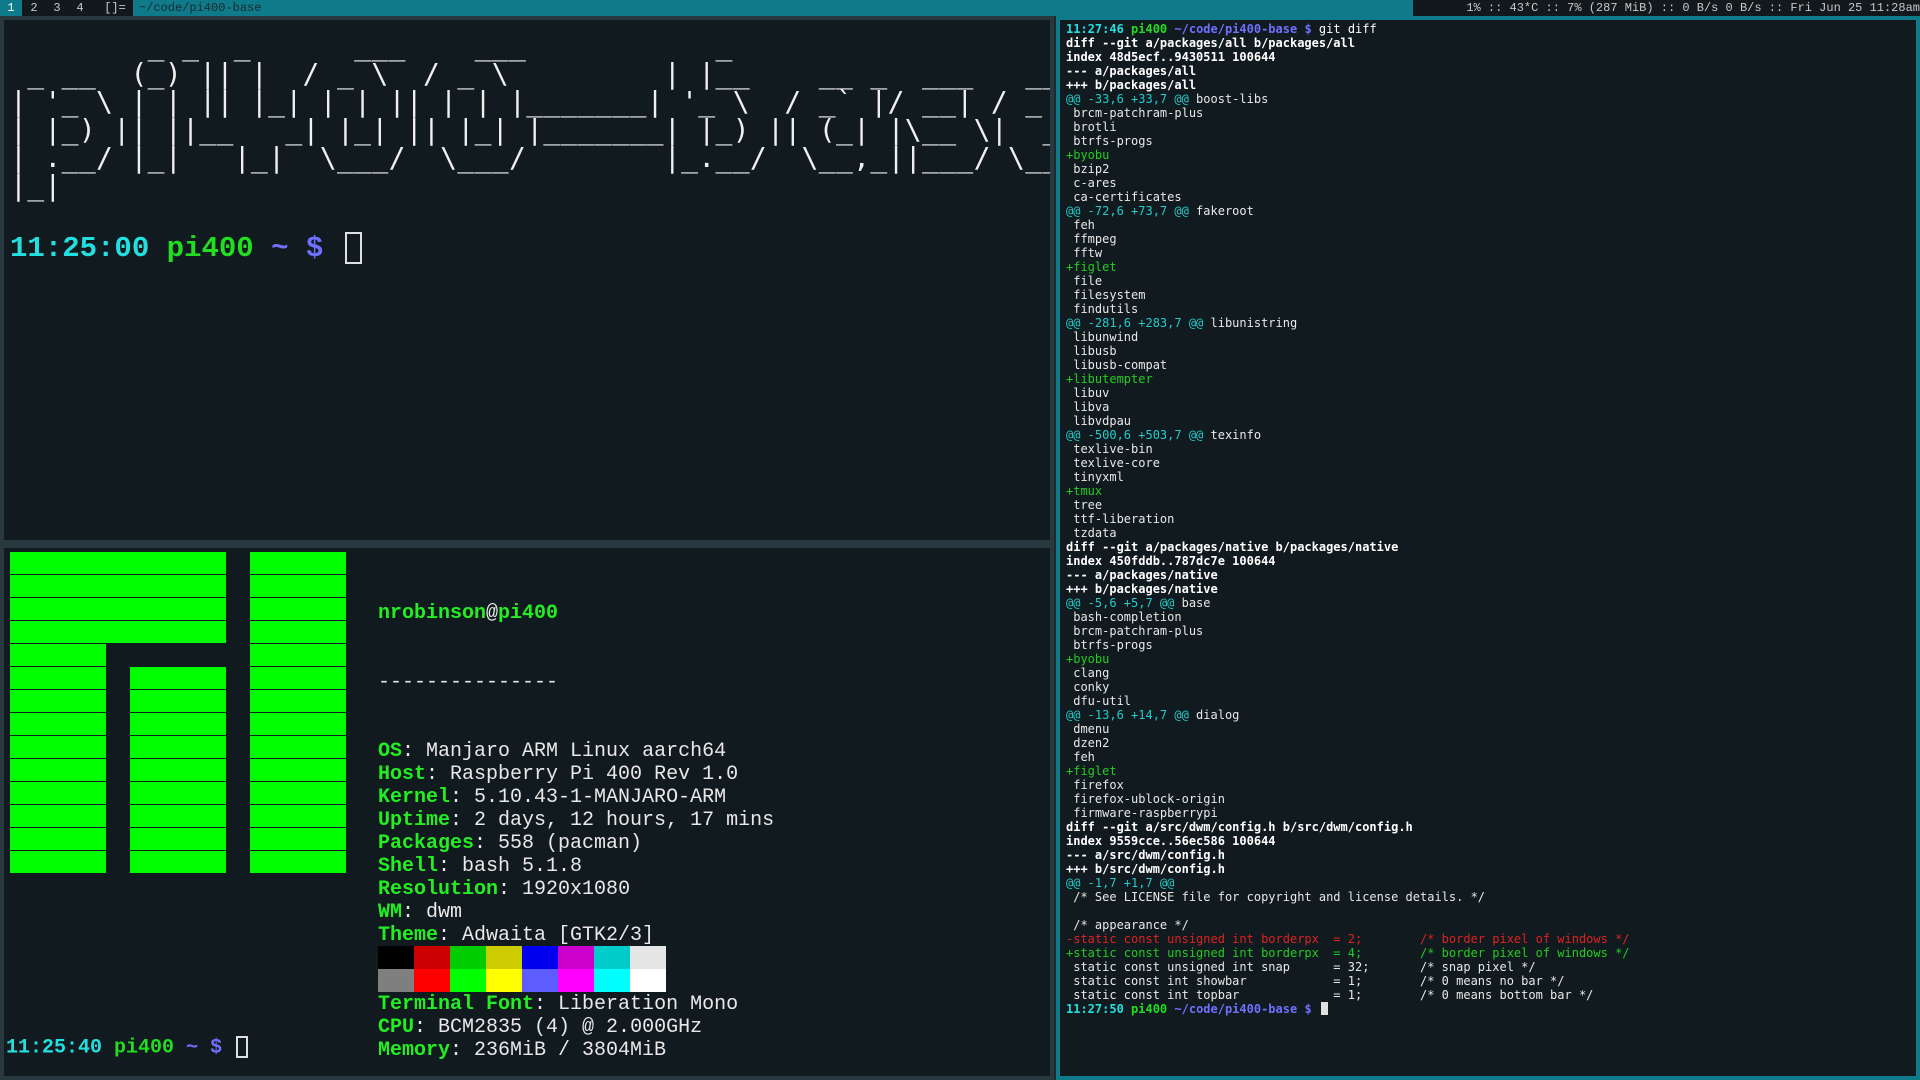 The width and height of the screenshot is (1920, 1080). What do you see at coordinates (1120, 519) in the screenshot?
I see `diff-line-text: ttf-liberation` at bounding box center [1120, 519].